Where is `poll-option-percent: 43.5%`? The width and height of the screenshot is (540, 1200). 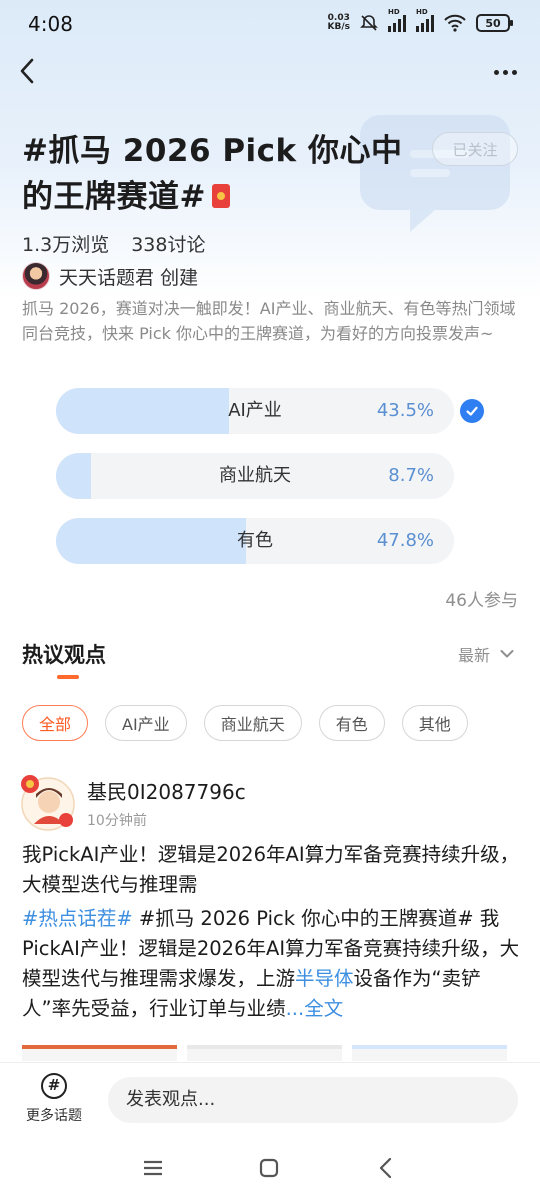
poll-option-percent: 43.5% is located at coordinates (405, 410).